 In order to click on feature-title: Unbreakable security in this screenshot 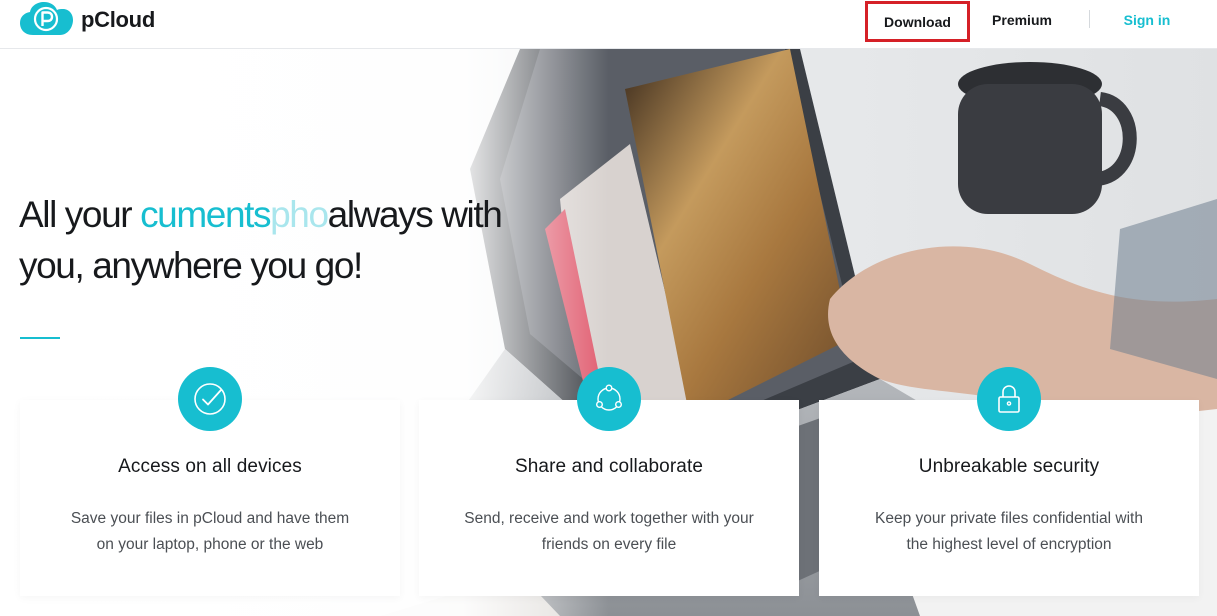, I will do `click(1009, 466)`.